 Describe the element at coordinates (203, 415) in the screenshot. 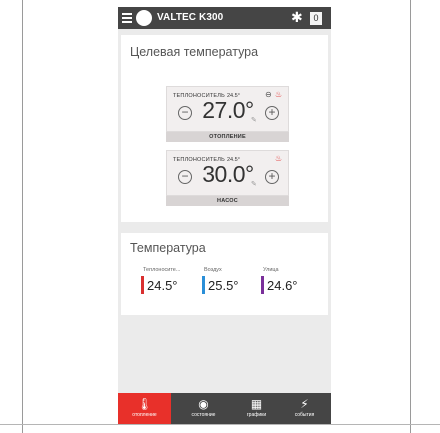

I see `tab-label: состояние` at that location.